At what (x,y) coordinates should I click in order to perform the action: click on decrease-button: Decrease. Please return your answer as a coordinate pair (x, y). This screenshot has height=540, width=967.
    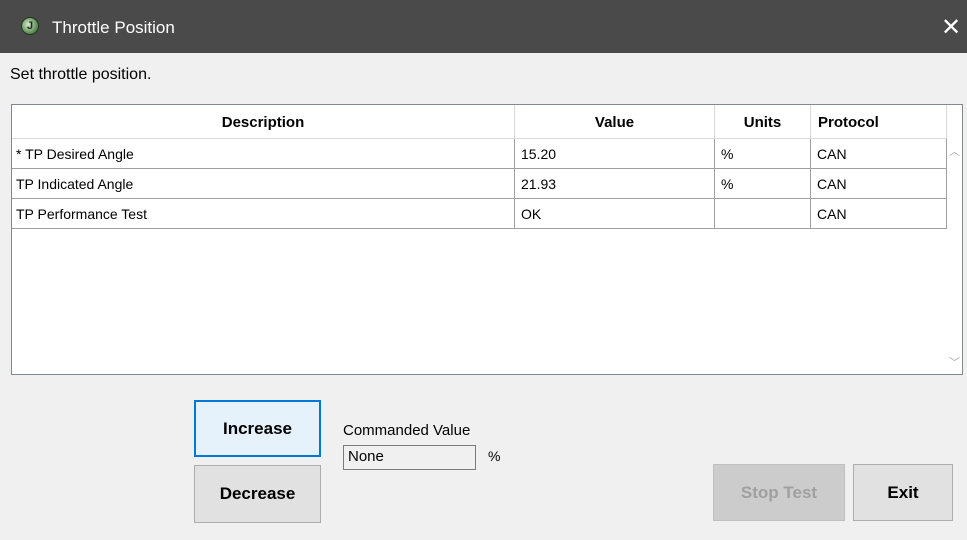
    Looking at the image, I should click on (257, 494).